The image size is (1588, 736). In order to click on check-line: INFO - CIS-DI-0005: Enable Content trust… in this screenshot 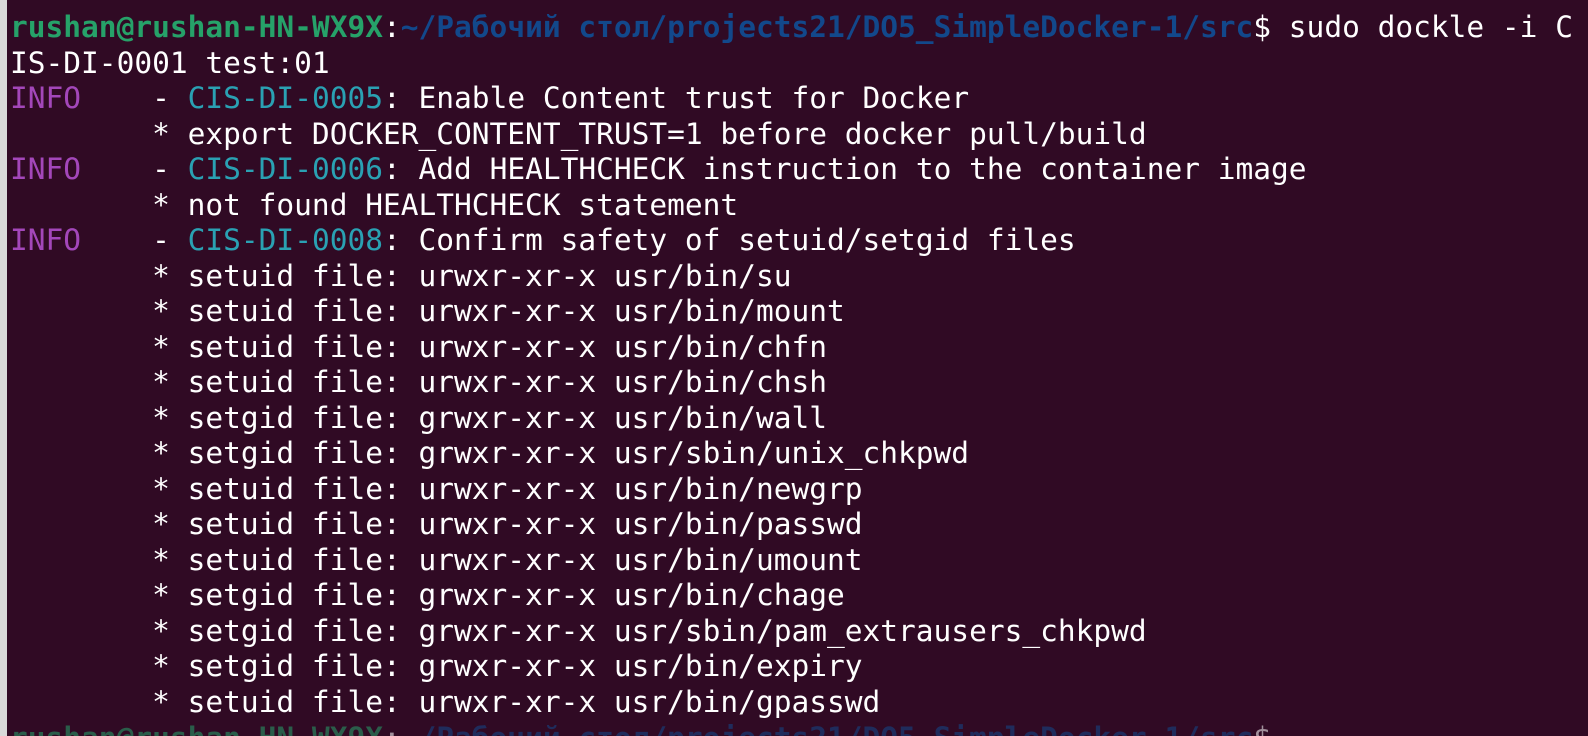, I will do `click(489, 98)`.